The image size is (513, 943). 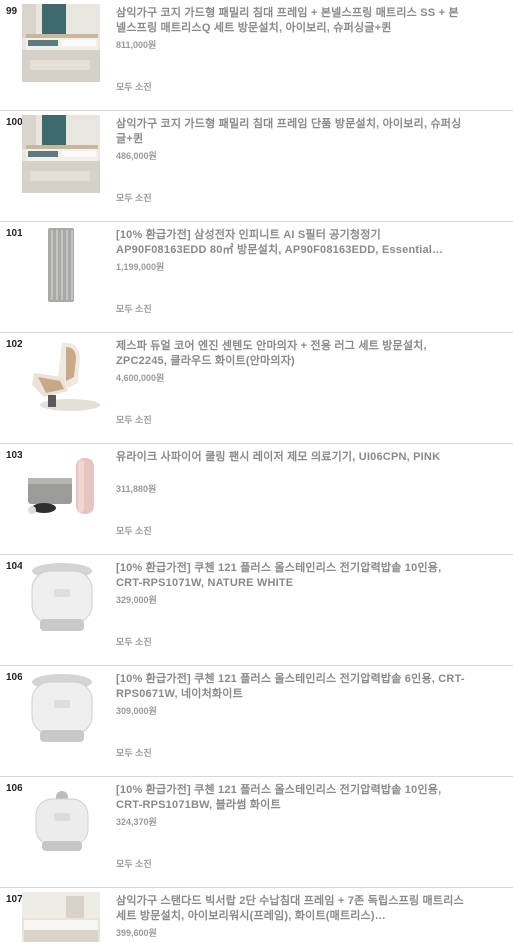 What do you see at coordinates (136, 489) in the screenshot?
I see `product-price: 311,880원` at bounding box center [136, 489].